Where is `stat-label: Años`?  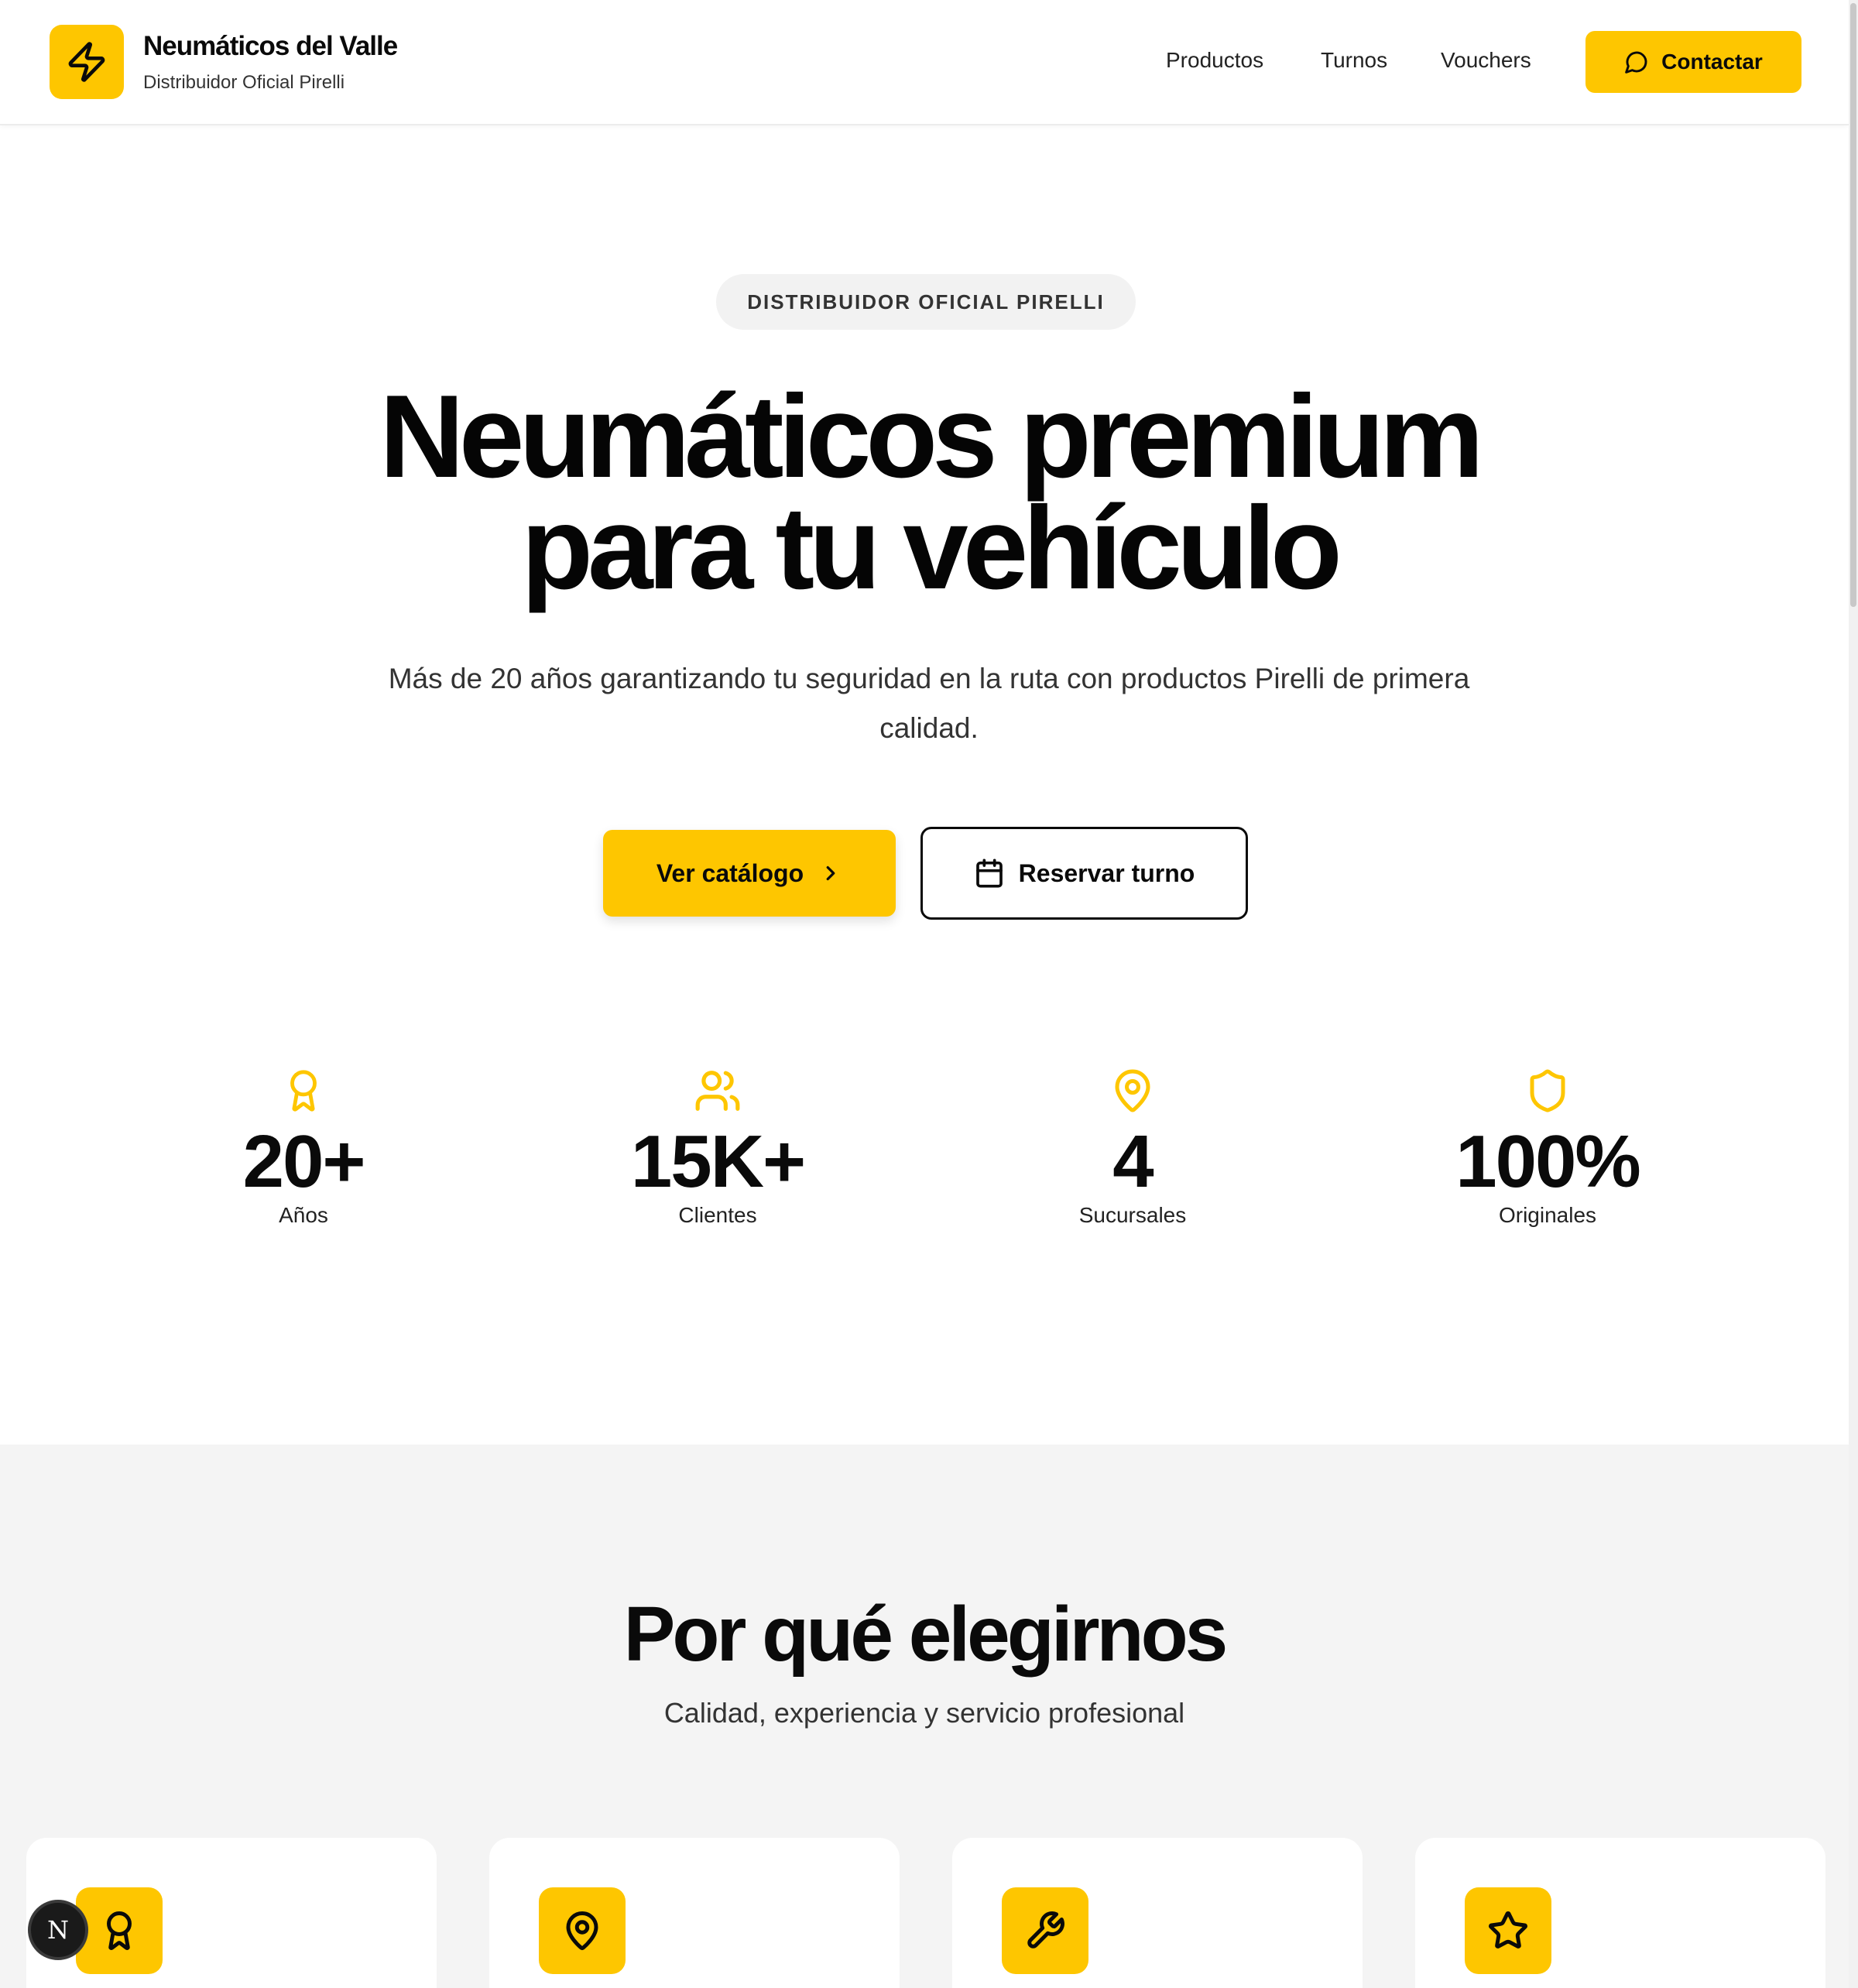
stat-label: Años is located at coordinates (303, 1215).